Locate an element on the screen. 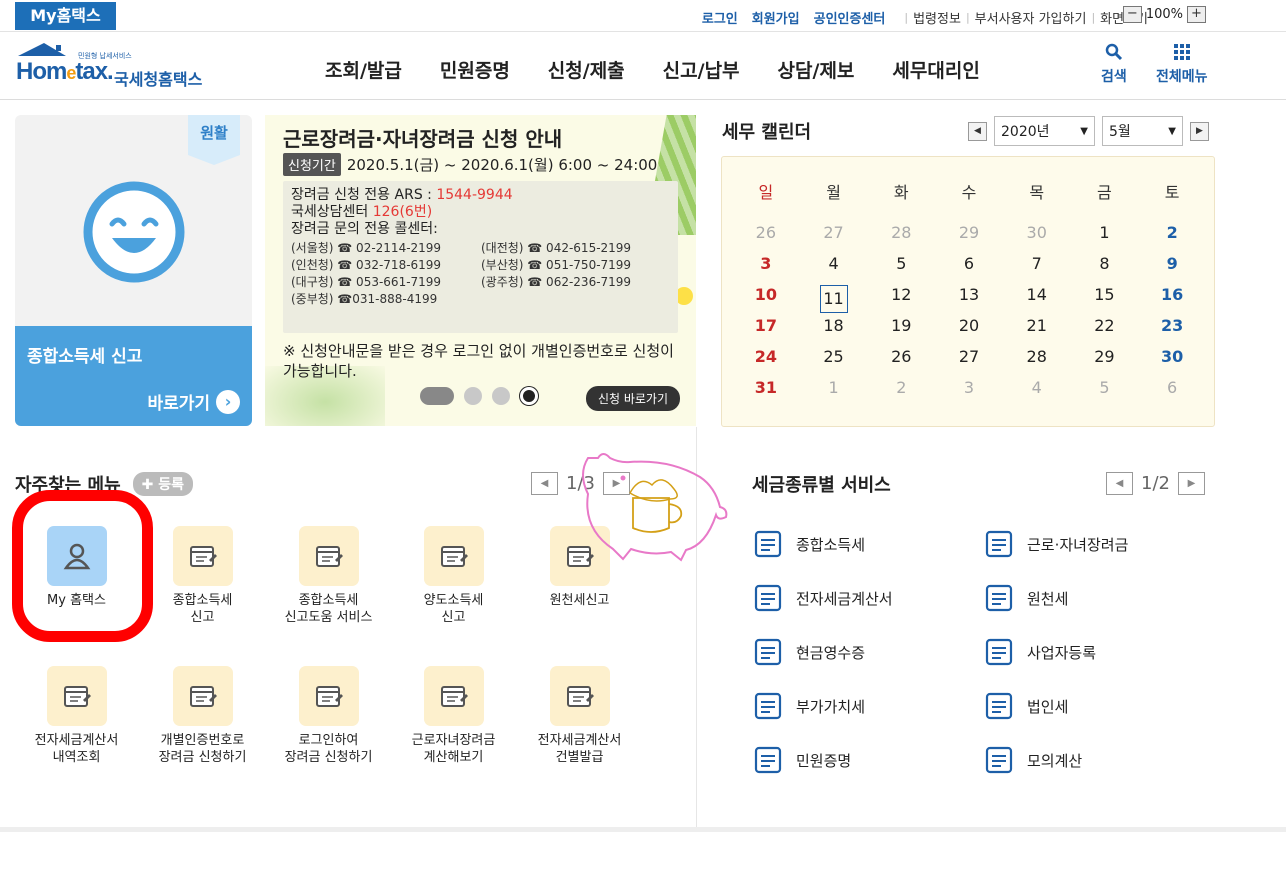  calendar-day: 21 is located at coordinates (1037, 325).